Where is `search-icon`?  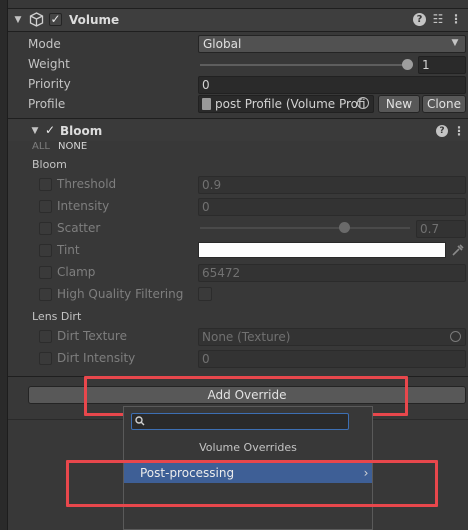
search-icon is located at coordinates (140, 421).